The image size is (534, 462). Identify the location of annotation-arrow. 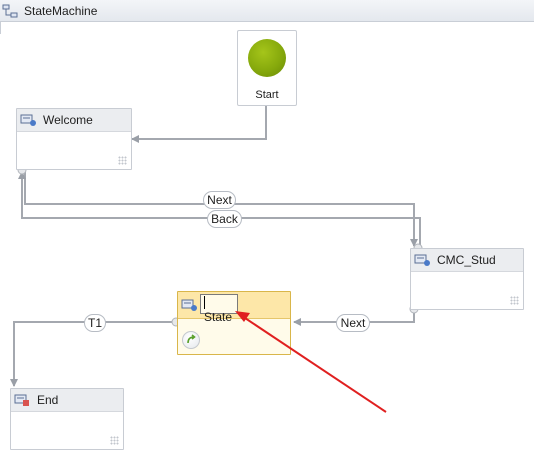
(311, 362).